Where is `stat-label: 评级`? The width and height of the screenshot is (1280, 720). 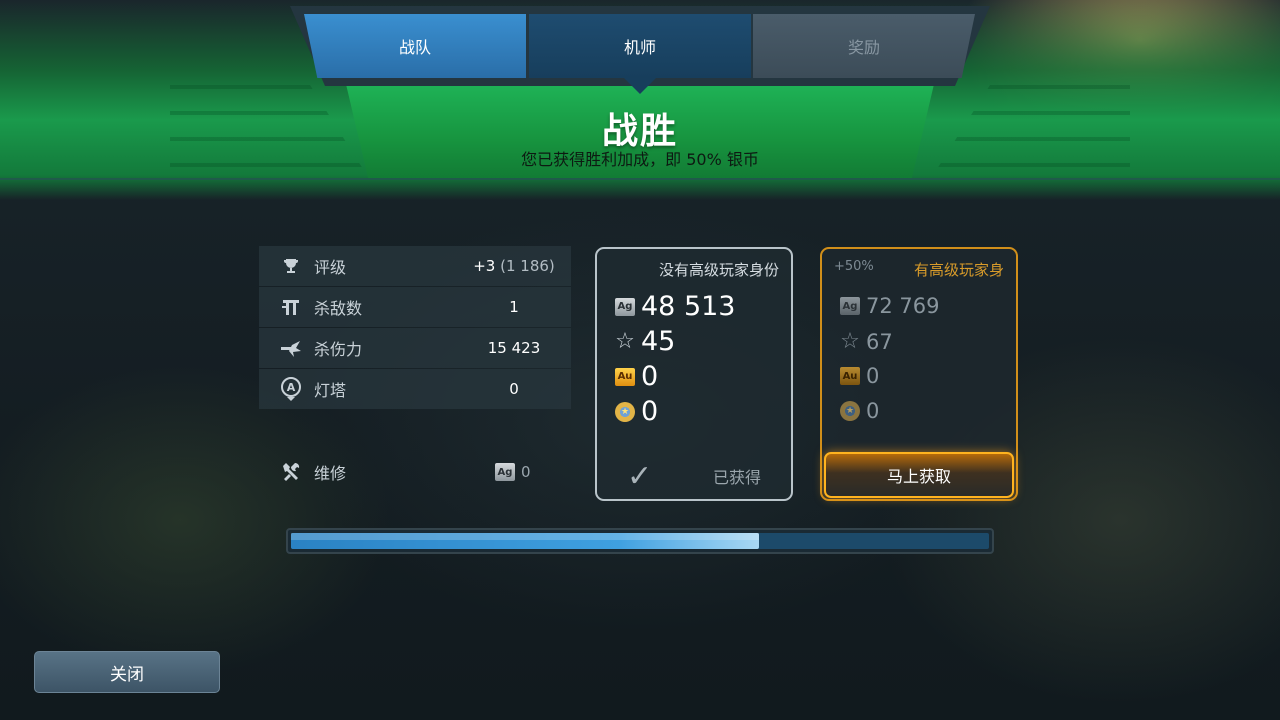 stat-label: 评级 is located at coordinates (330, 267).